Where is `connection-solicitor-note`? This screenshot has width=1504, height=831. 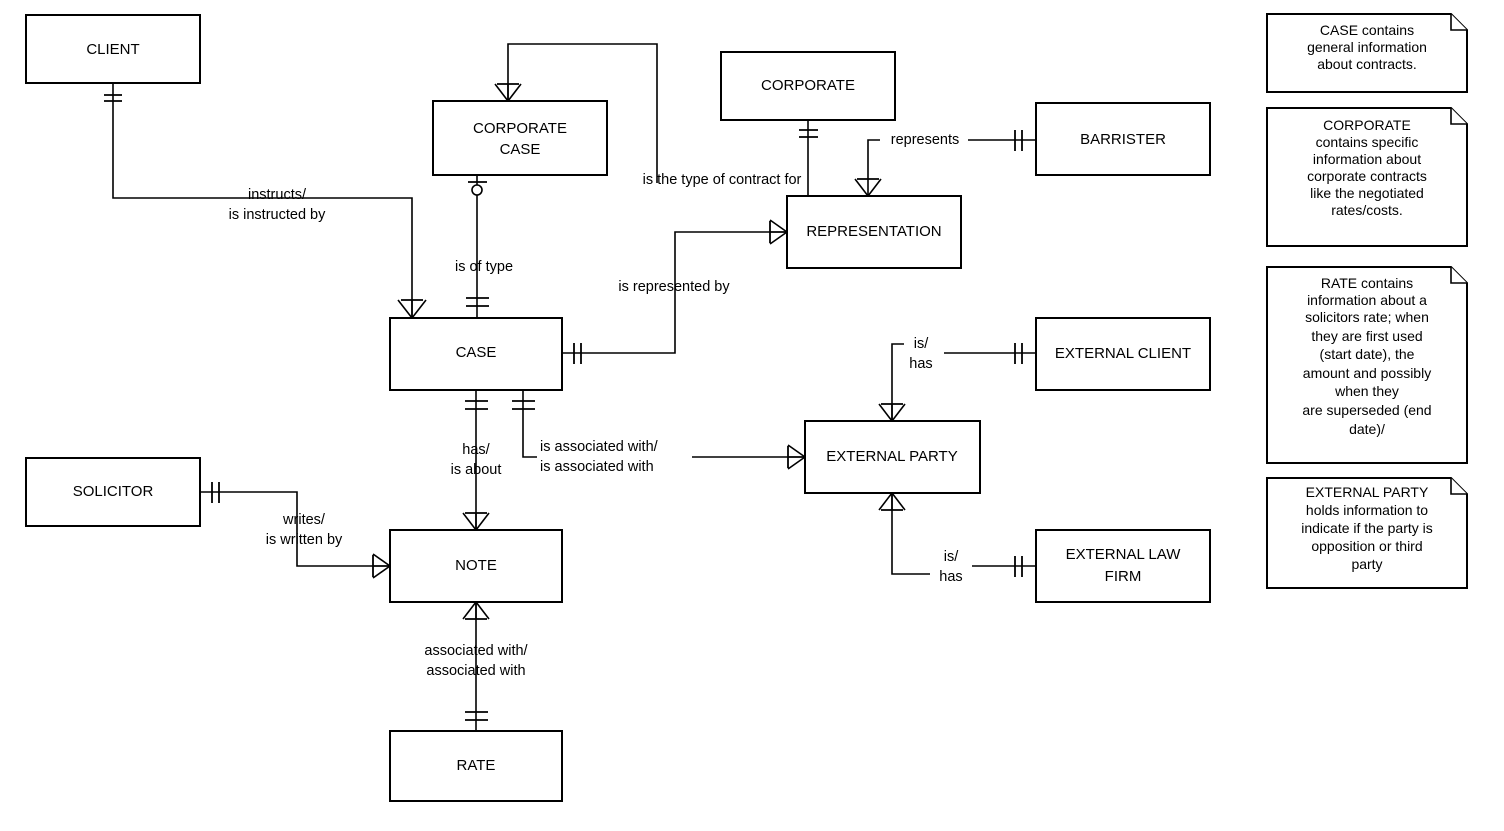
connection-solicitor-note is located at coordinates (295, 530).